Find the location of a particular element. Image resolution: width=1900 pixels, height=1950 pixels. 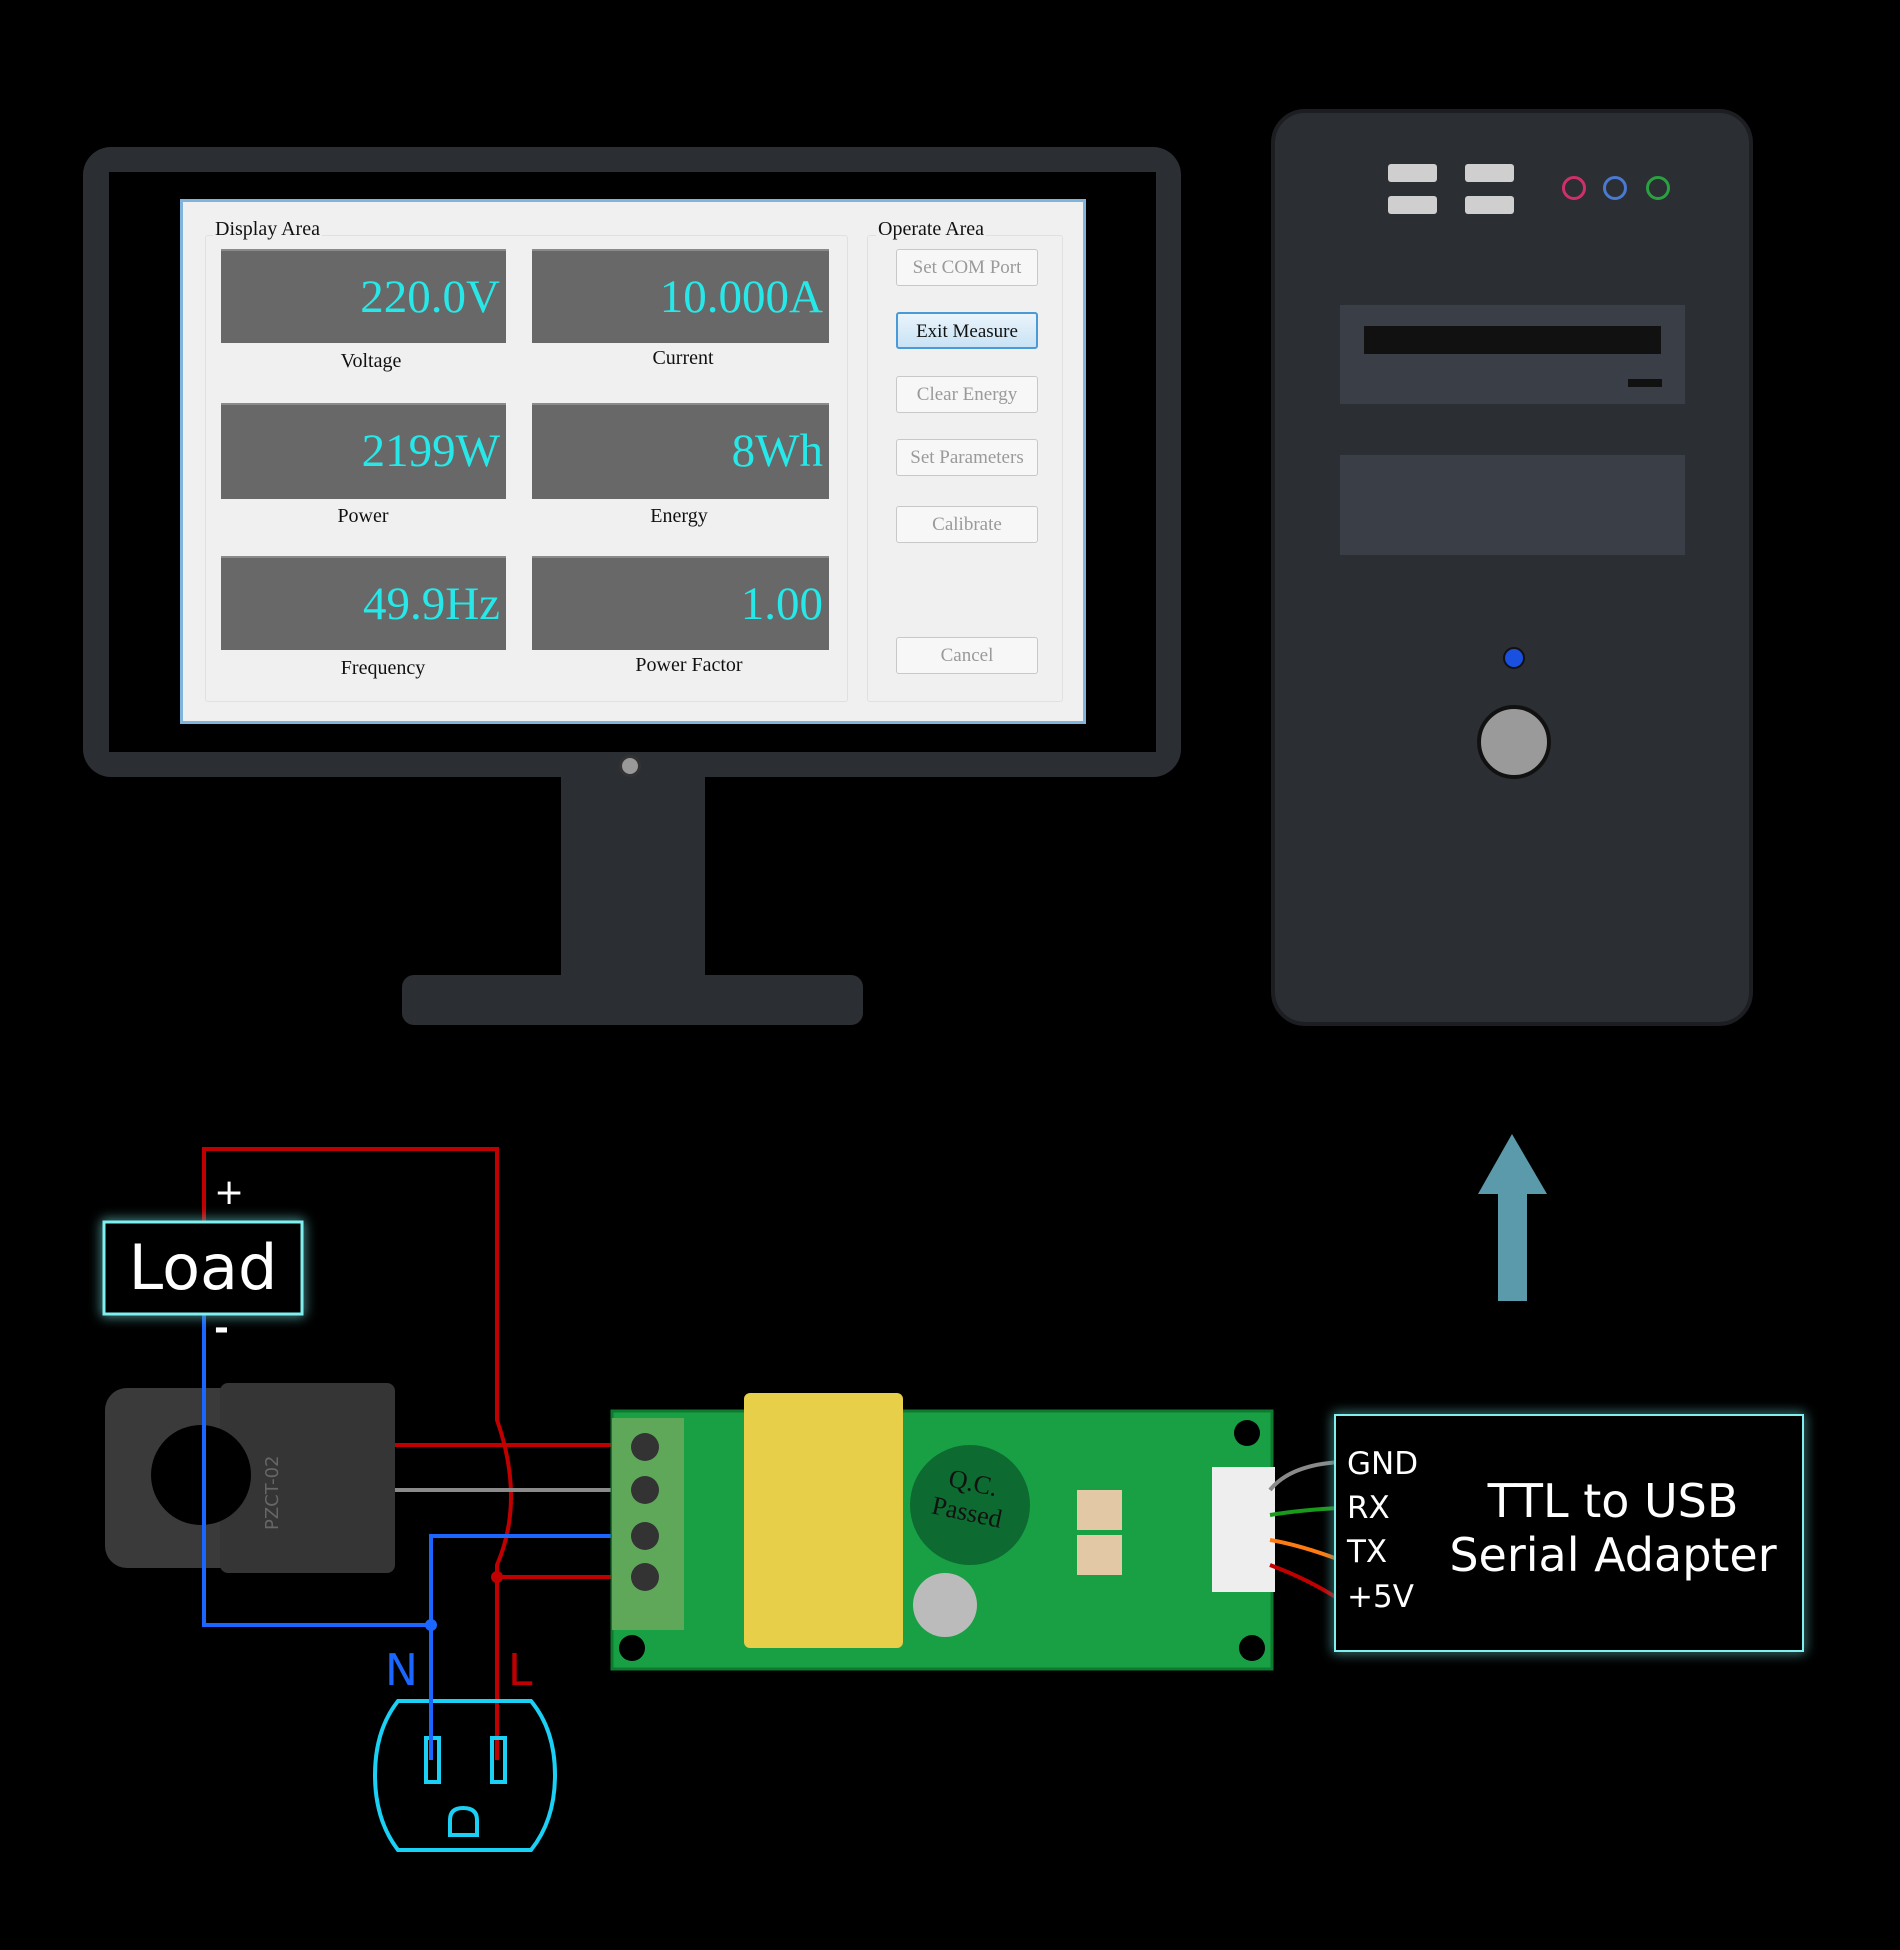

pin-tx-label: TX is located at coordinates (1367, 1552).